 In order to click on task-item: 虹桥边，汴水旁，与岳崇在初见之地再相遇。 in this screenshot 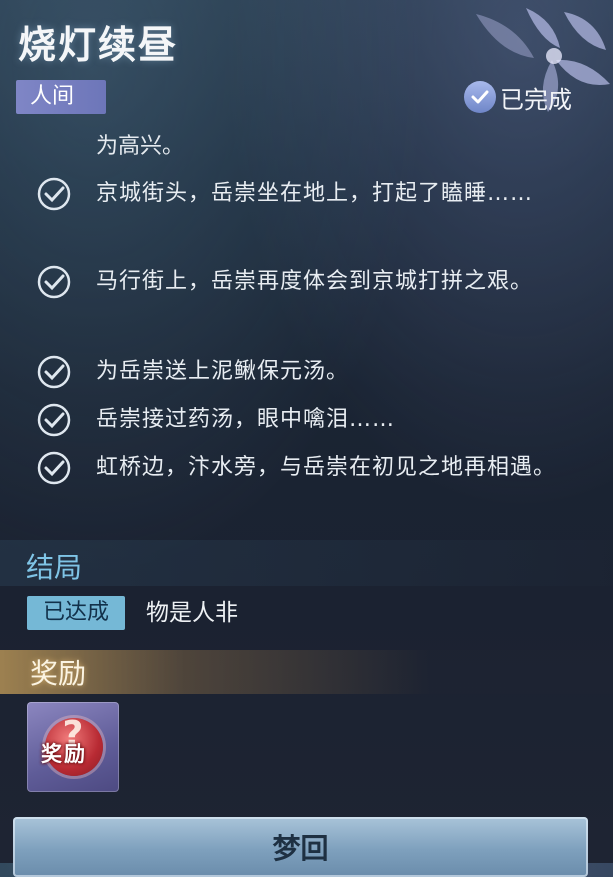, I will do `click(316, 470)`.